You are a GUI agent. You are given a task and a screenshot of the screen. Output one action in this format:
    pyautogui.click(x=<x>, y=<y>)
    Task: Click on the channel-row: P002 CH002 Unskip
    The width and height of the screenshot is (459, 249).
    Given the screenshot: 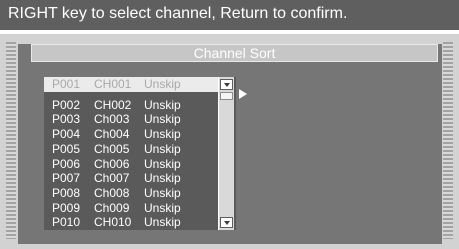 What is the action you would take?
    pyautogui.click(x=131, y=105)
    